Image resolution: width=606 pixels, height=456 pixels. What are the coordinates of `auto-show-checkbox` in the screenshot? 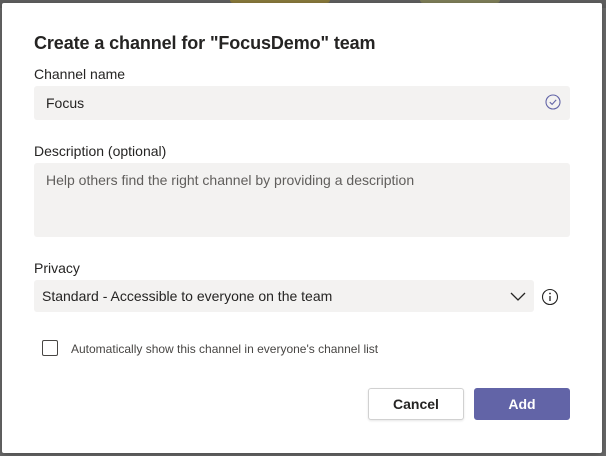 It's located at (50, 348).